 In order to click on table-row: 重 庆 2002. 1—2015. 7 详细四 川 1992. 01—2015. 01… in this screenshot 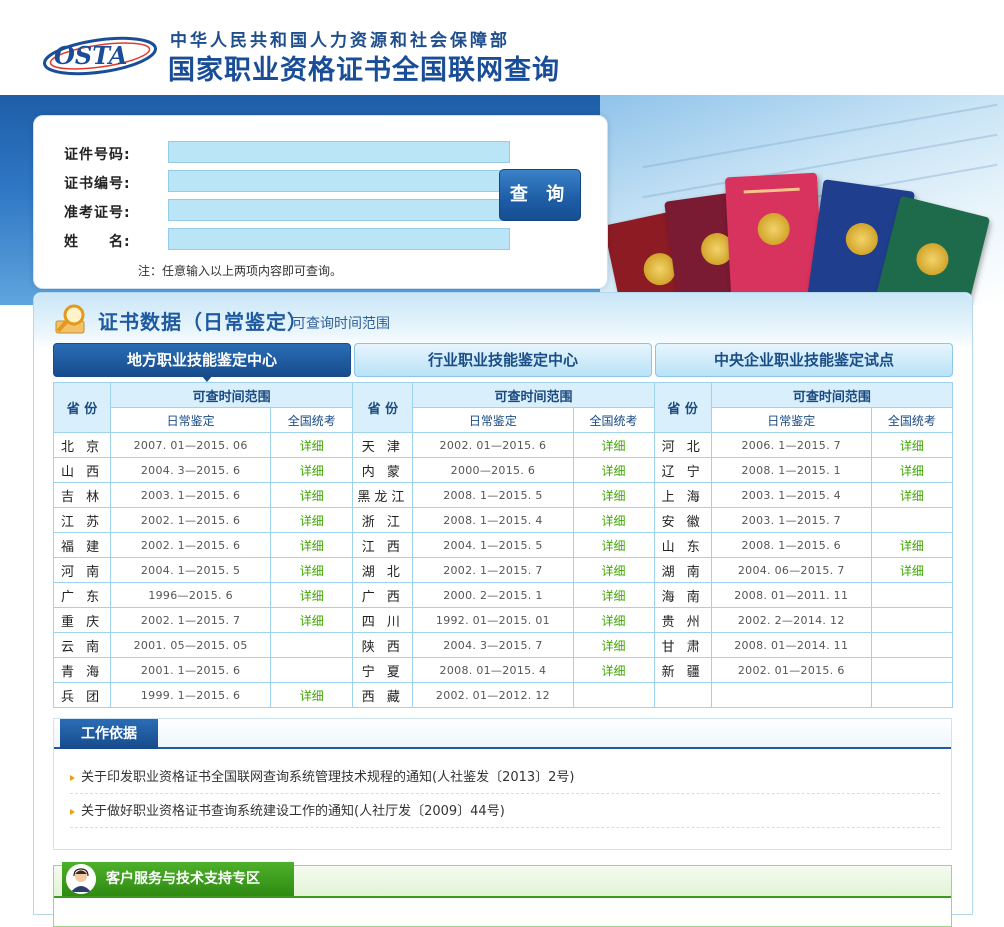, I will do `click(503, 620)`.